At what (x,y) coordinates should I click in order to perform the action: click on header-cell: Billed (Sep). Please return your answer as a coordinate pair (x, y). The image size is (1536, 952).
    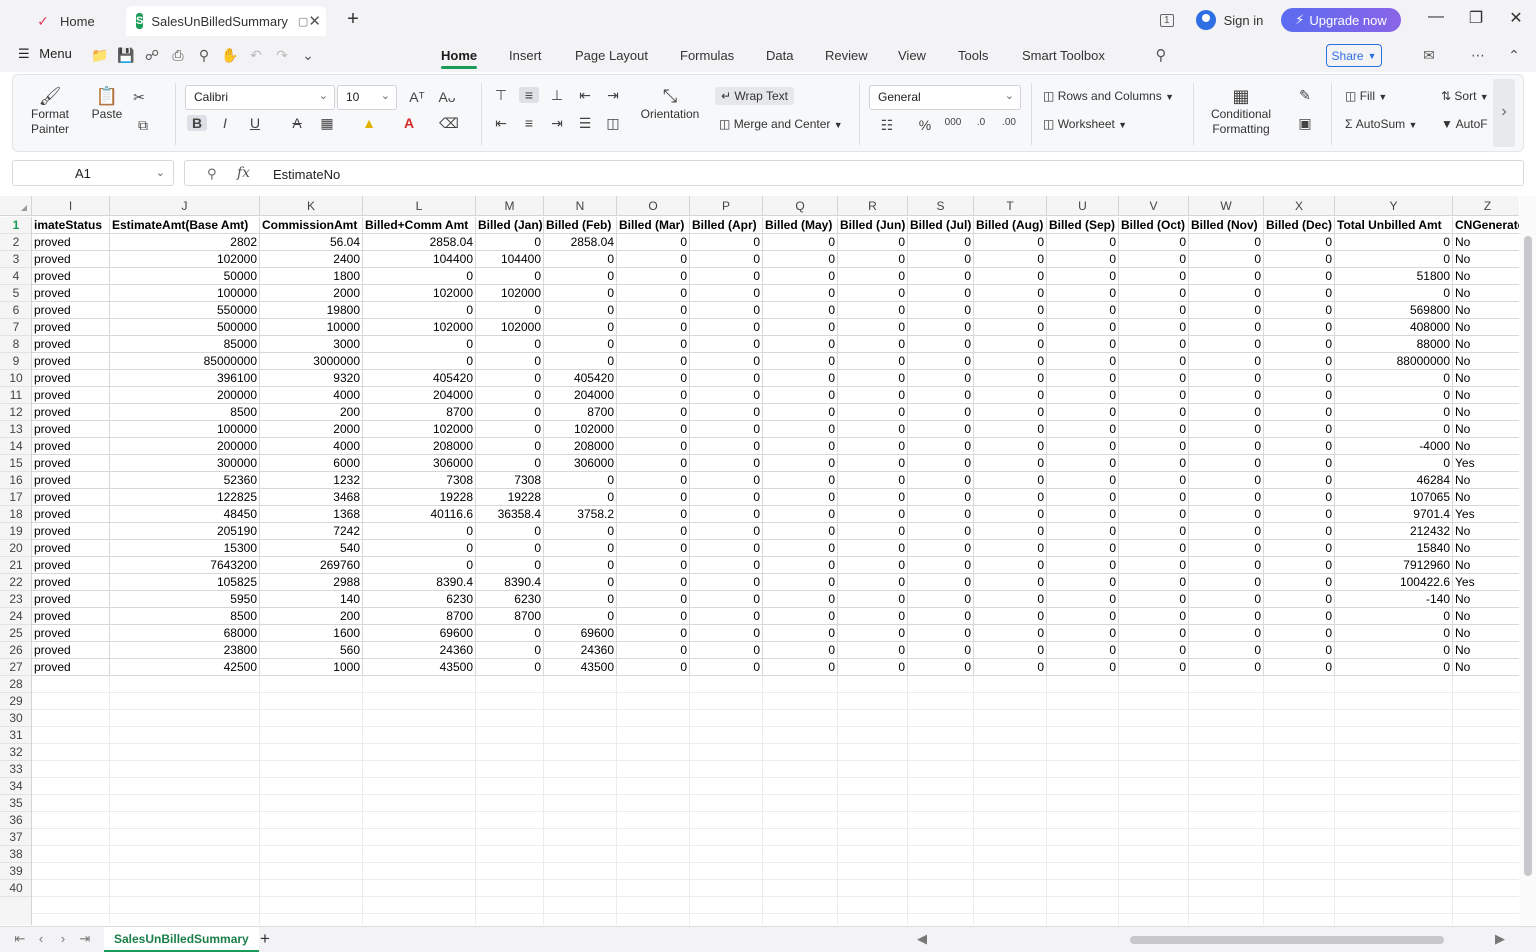
    Looking at the image, I should click on (1083, 225).